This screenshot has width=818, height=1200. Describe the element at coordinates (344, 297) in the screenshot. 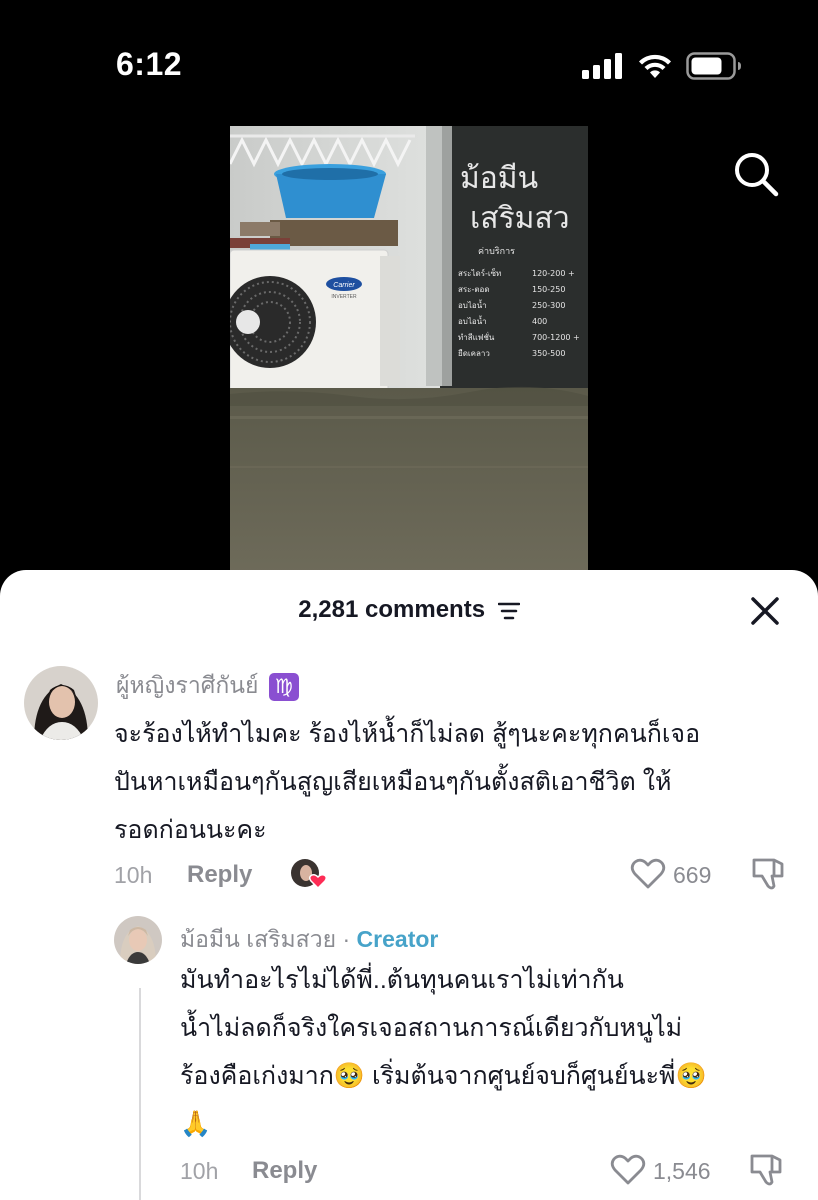

I see `ac-sub-label: INVERTER` at that location.